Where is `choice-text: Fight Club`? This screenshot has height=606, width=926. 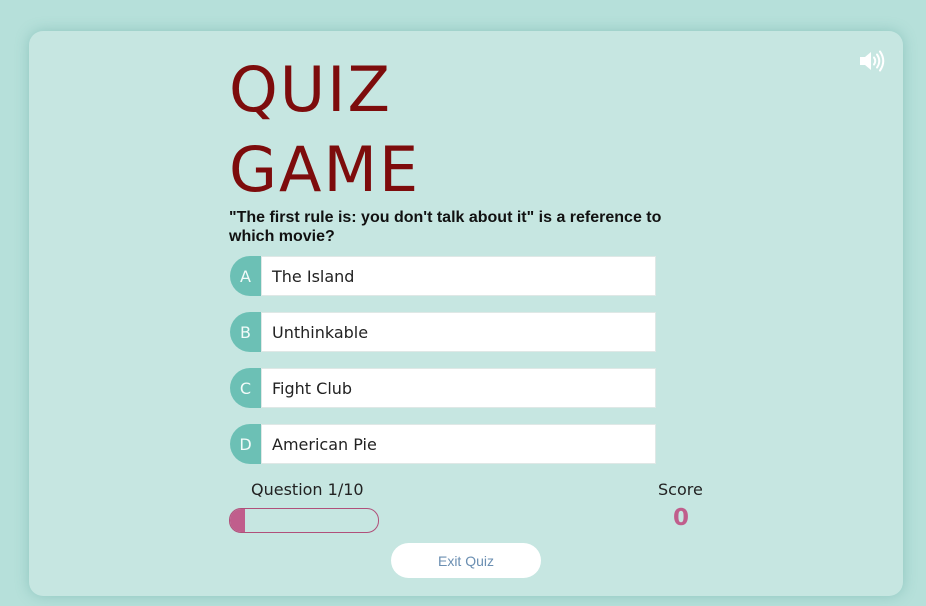
choice-text: Fight Club is located at coordinates (458, 388).